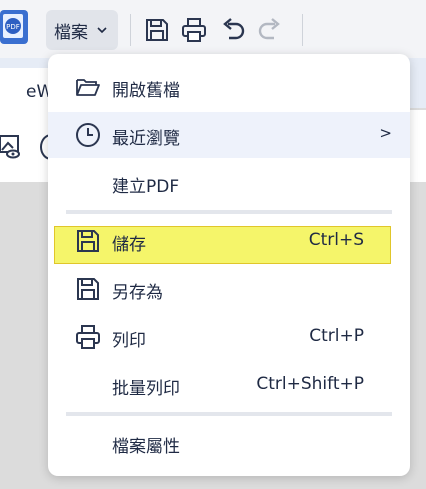 Image resolution: width=426 pixels, height=489 pixels. What do you see at coordinates (88, 135) in the screenshot?
I see `clock-icon` at bounding box center [88, 135].